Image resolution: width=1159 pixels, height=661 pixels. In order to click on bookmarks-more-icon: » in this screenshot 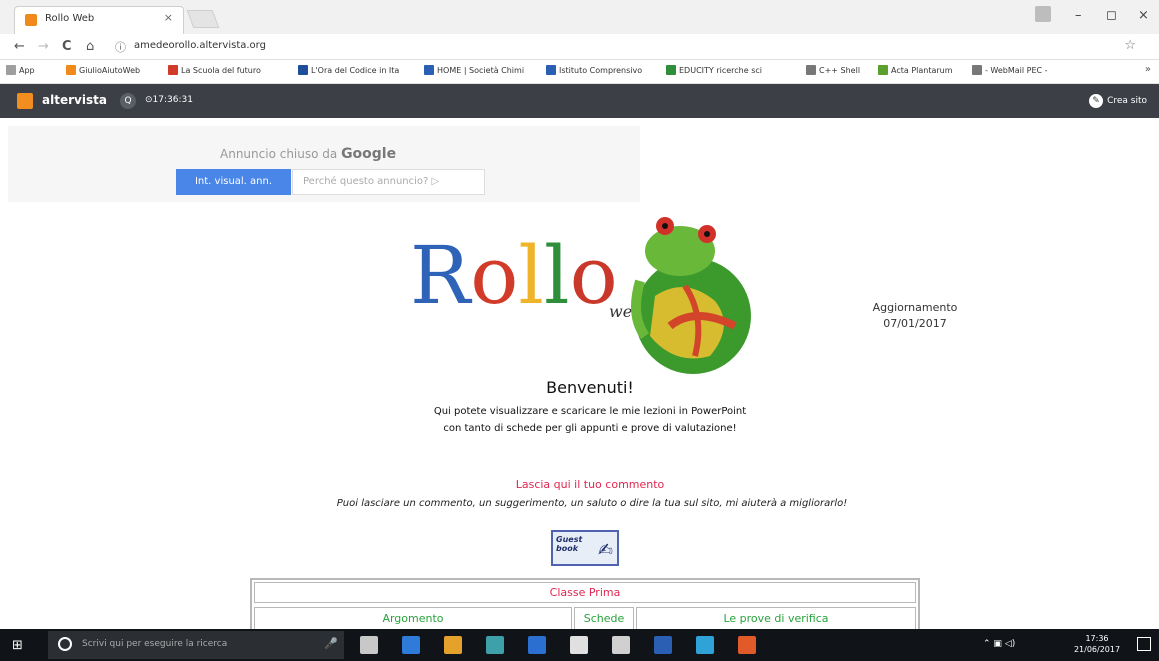, I will do `click(1148, 69)`.